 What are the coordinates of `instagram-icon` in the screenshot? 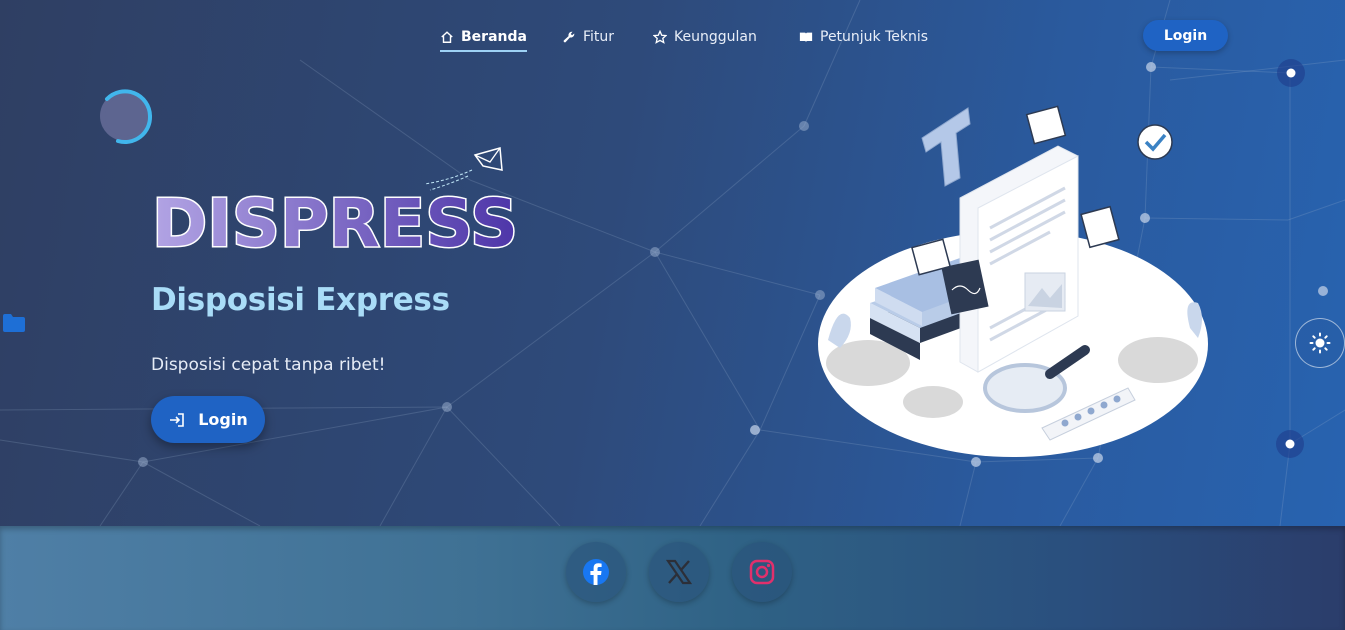 It's located at (762, 572).